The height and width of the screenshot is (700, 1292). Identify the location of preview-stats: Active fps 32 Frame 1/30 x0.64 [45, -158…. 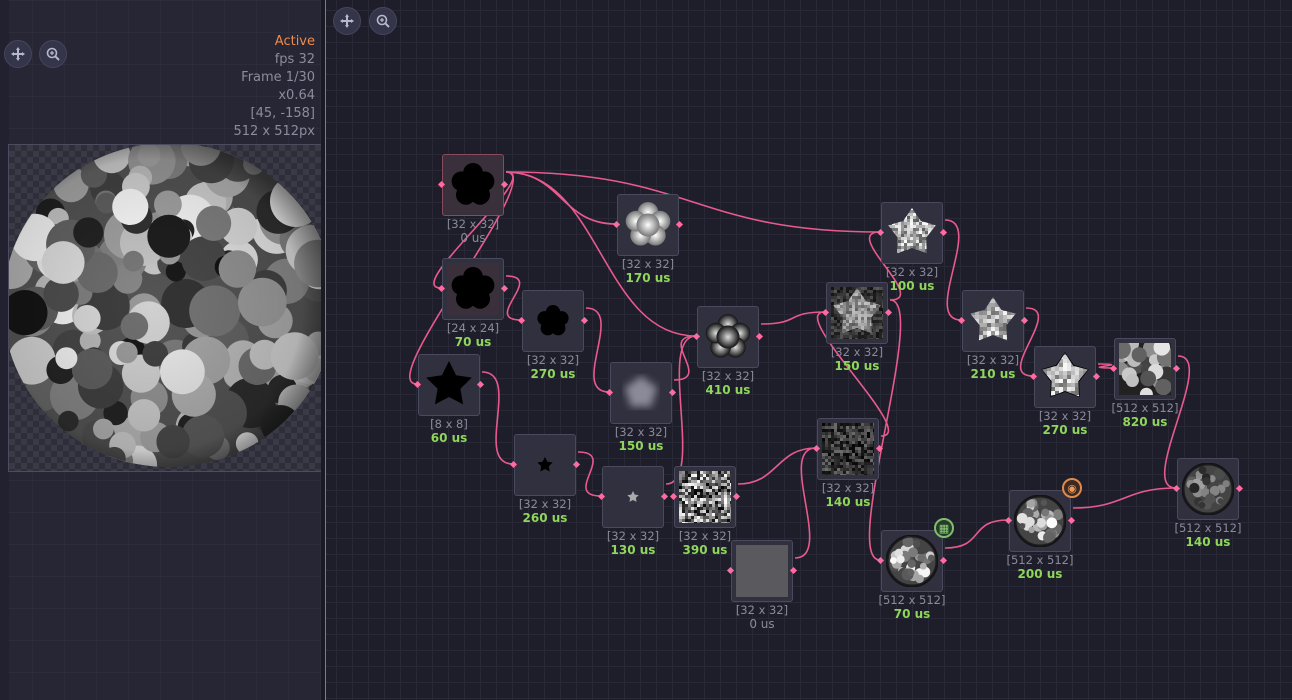
(274, 87).